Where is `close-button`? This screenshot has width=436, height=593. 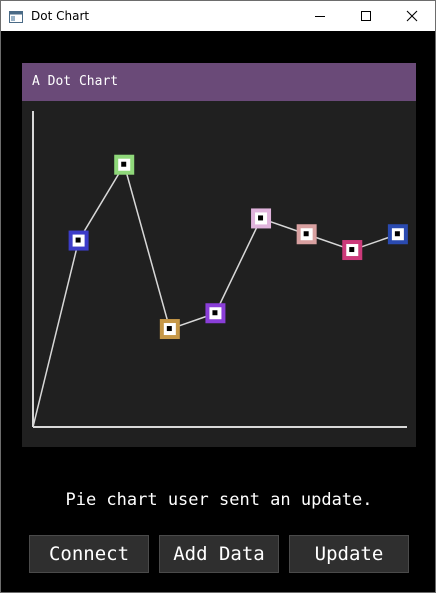
close-button is located at coordinates (412, 16).